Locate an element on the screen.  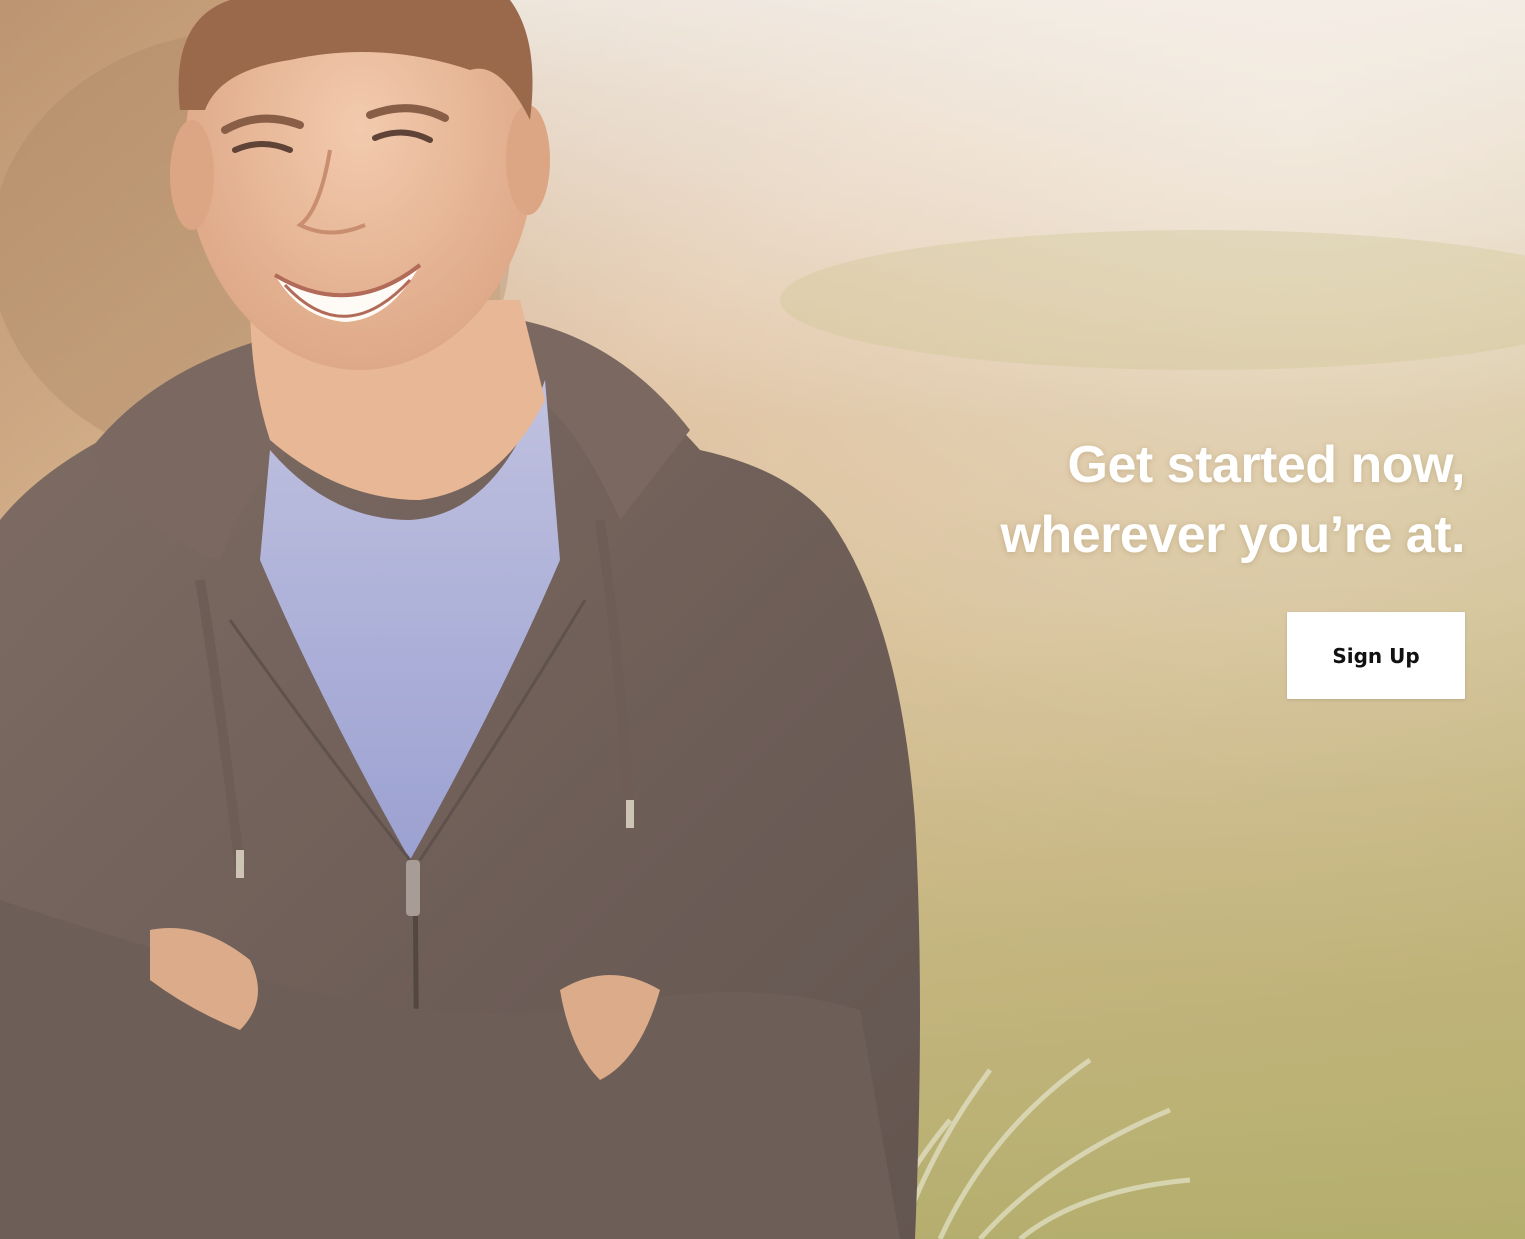
headline-line-2: wherever you’re at. is located at coordinates (1233, 535).